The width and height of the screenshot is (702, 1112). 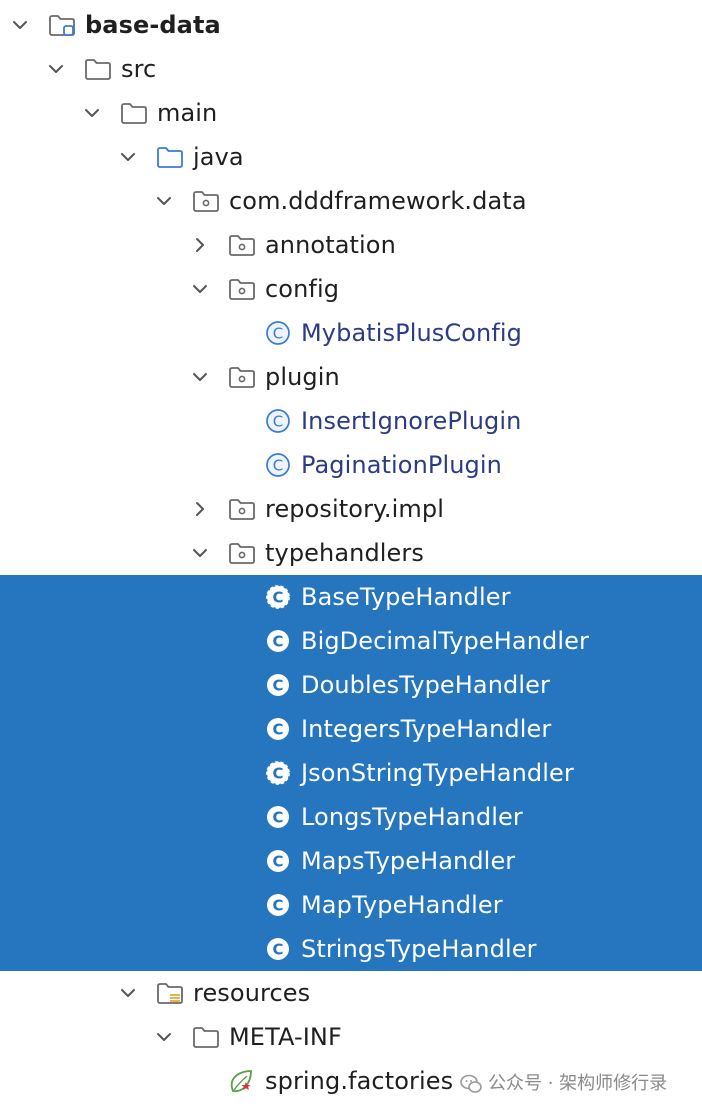 What do you see at coordinates (425, 685) in the screenshot?
I see `tree-item-label: DoublesTypeHandler` at bounding box center [425, 685].